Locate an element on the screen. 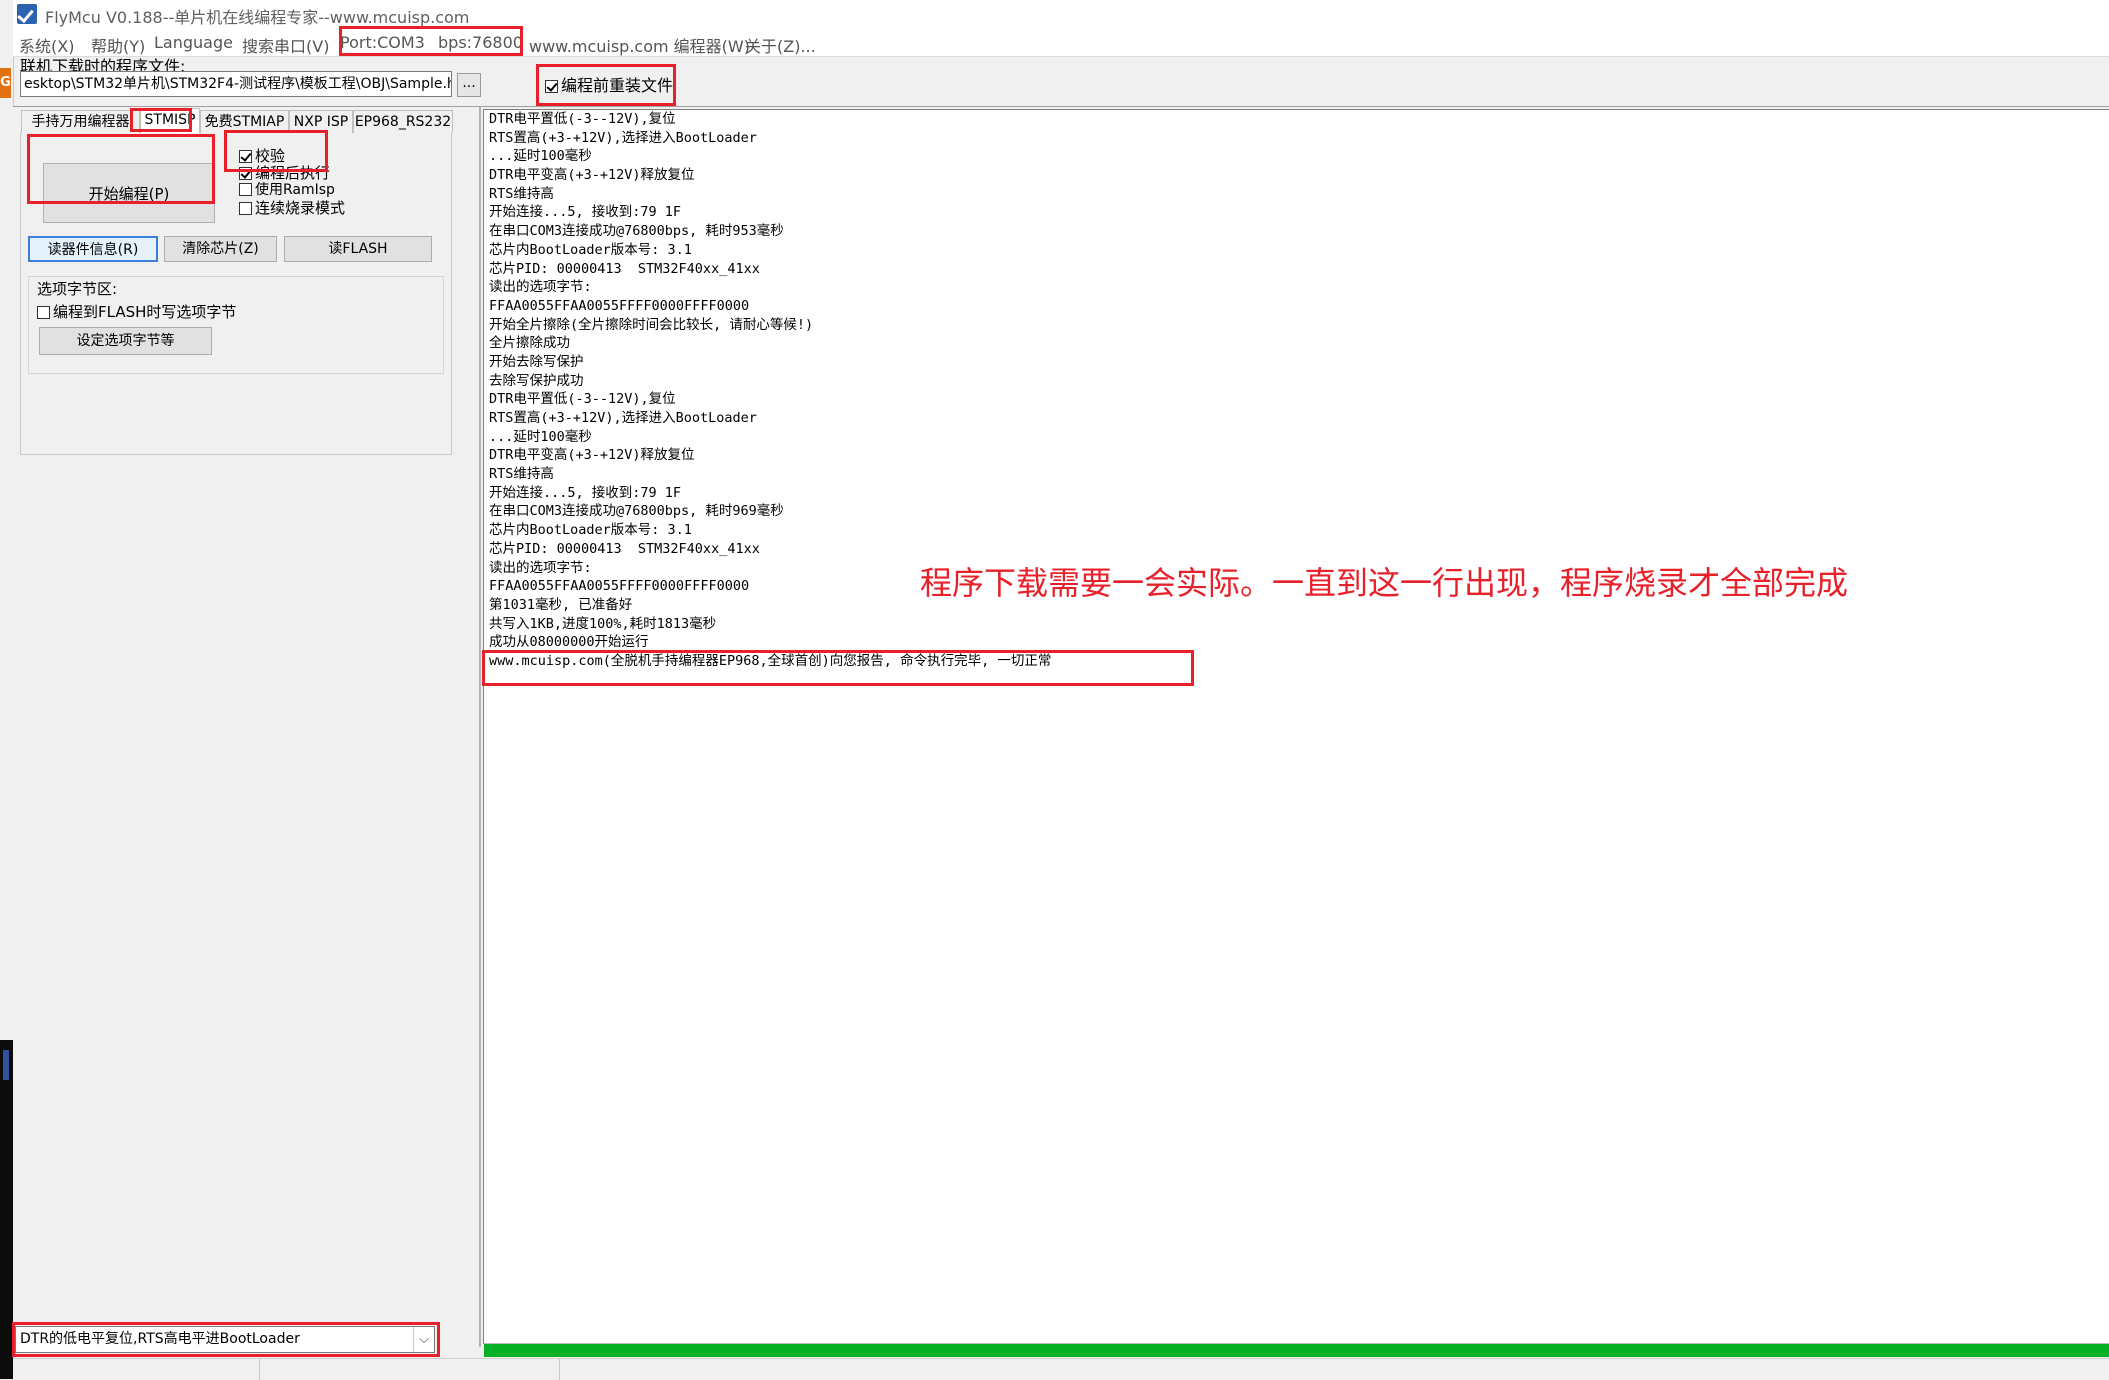  log-line: 在串口COM3连接成功@76800bps, 耗时953毫秒 is located at coordinates (636, 231).